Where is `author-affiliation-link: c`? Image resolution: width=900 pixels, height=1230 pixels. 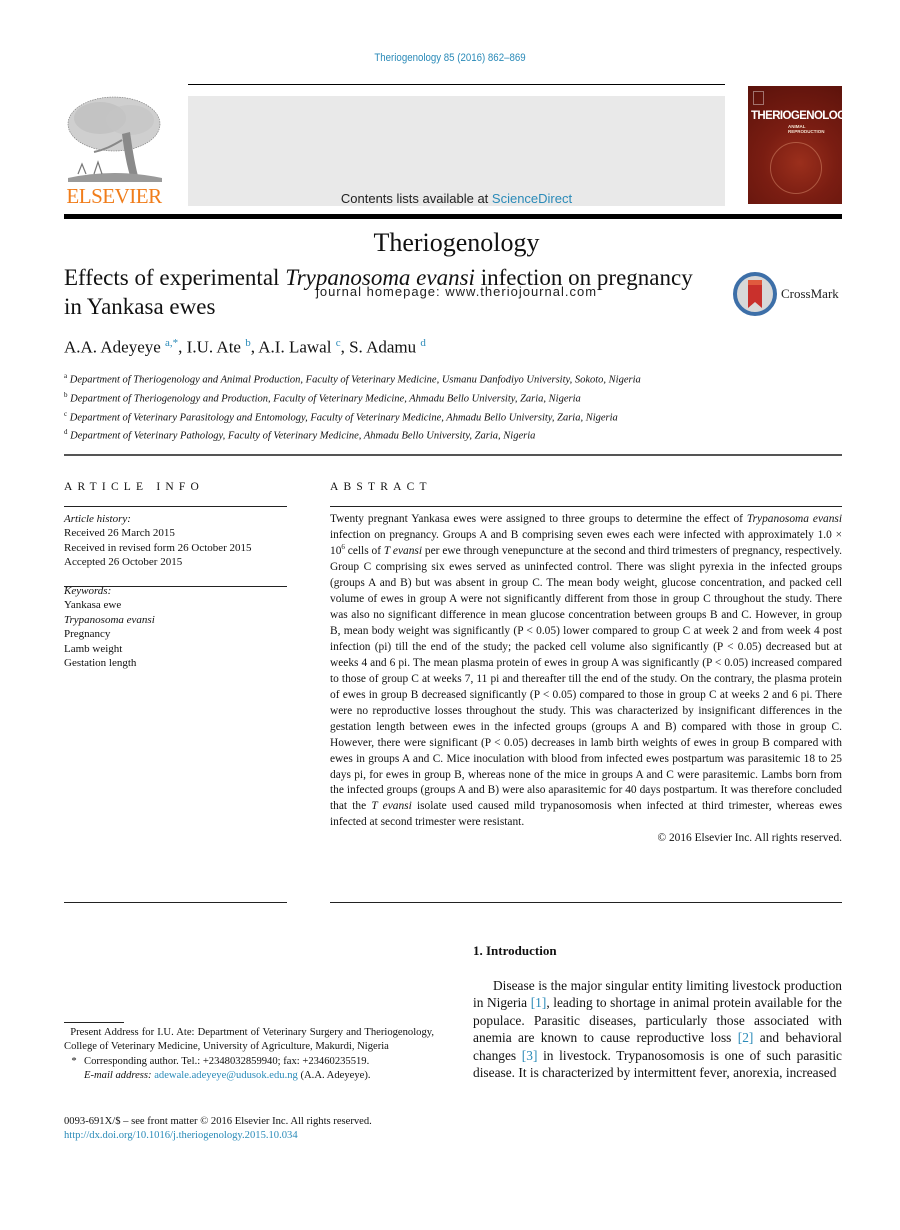
author-affiliation-link: c is located at coordinates (338, 343).